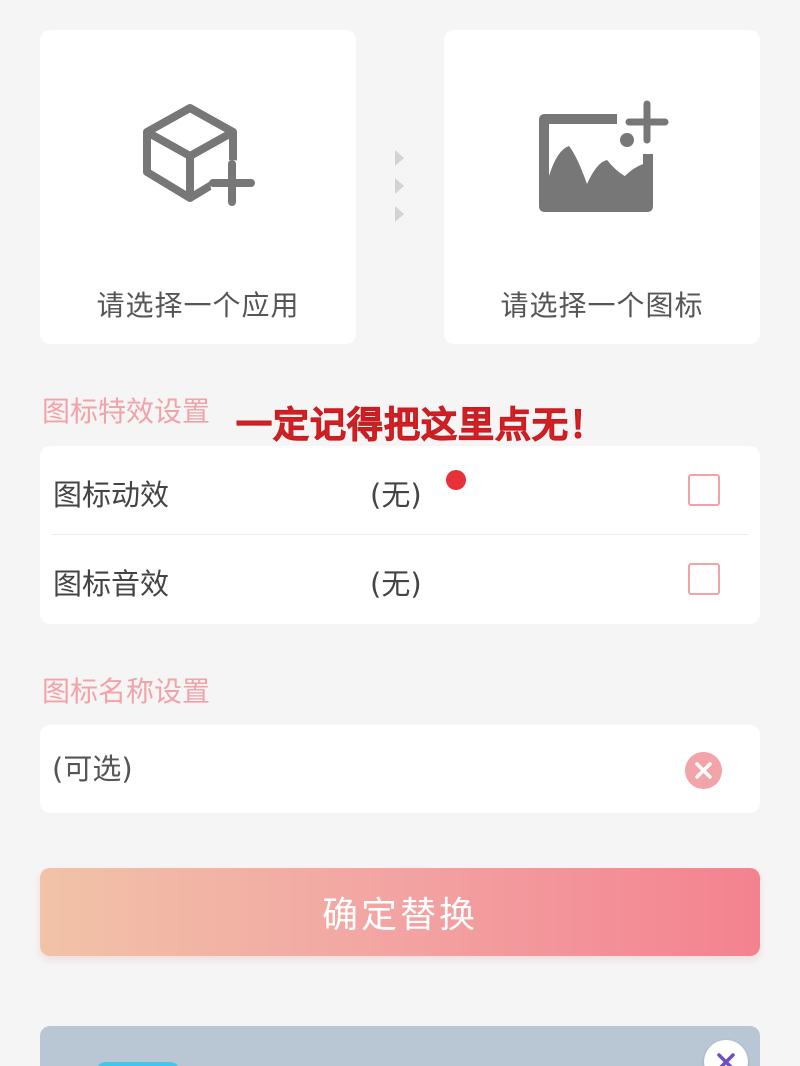  What do you see at coordinates (111, 584) in the screenshot?
I see `effect-name: 图标音效` at bounding box center [111, 584].